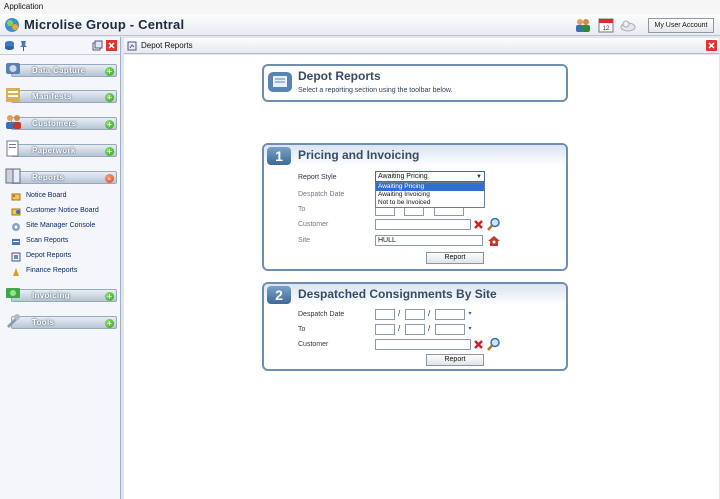 The width and height of the screenshot is (720, 499). I want to click on notice-board-icon, so click(16, 197).